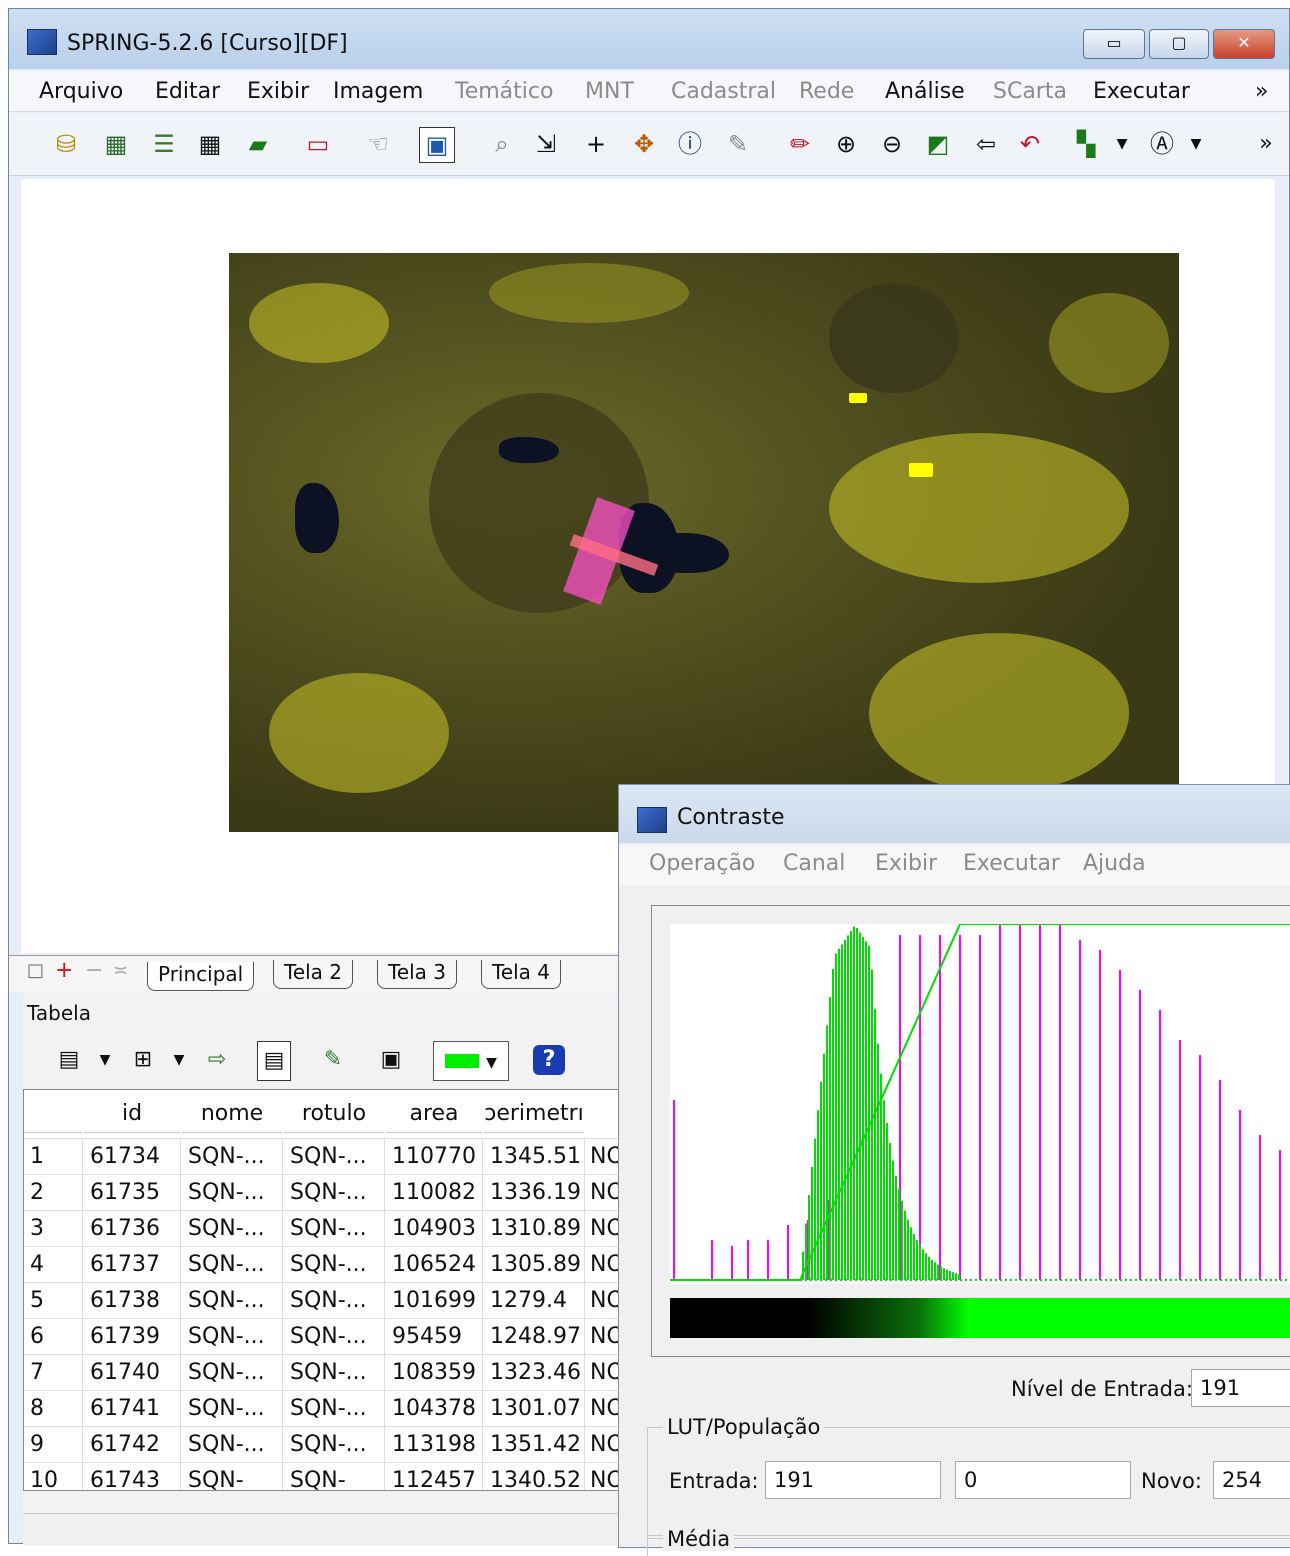 The image size is (1290, 1556). I want to click on menu-mnt: MNT, so click(609, 91).